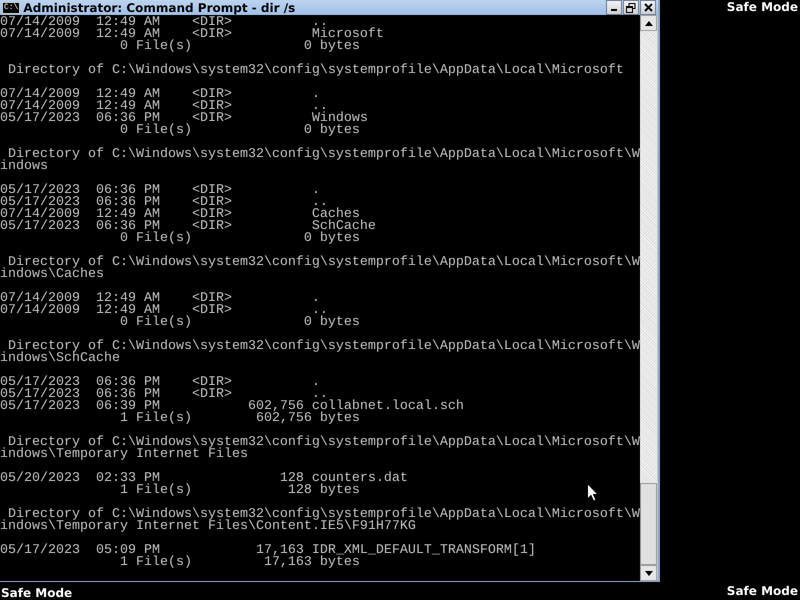 This screenshot has height=600, width=800. I want to click on close-icon, so click(648, 7).